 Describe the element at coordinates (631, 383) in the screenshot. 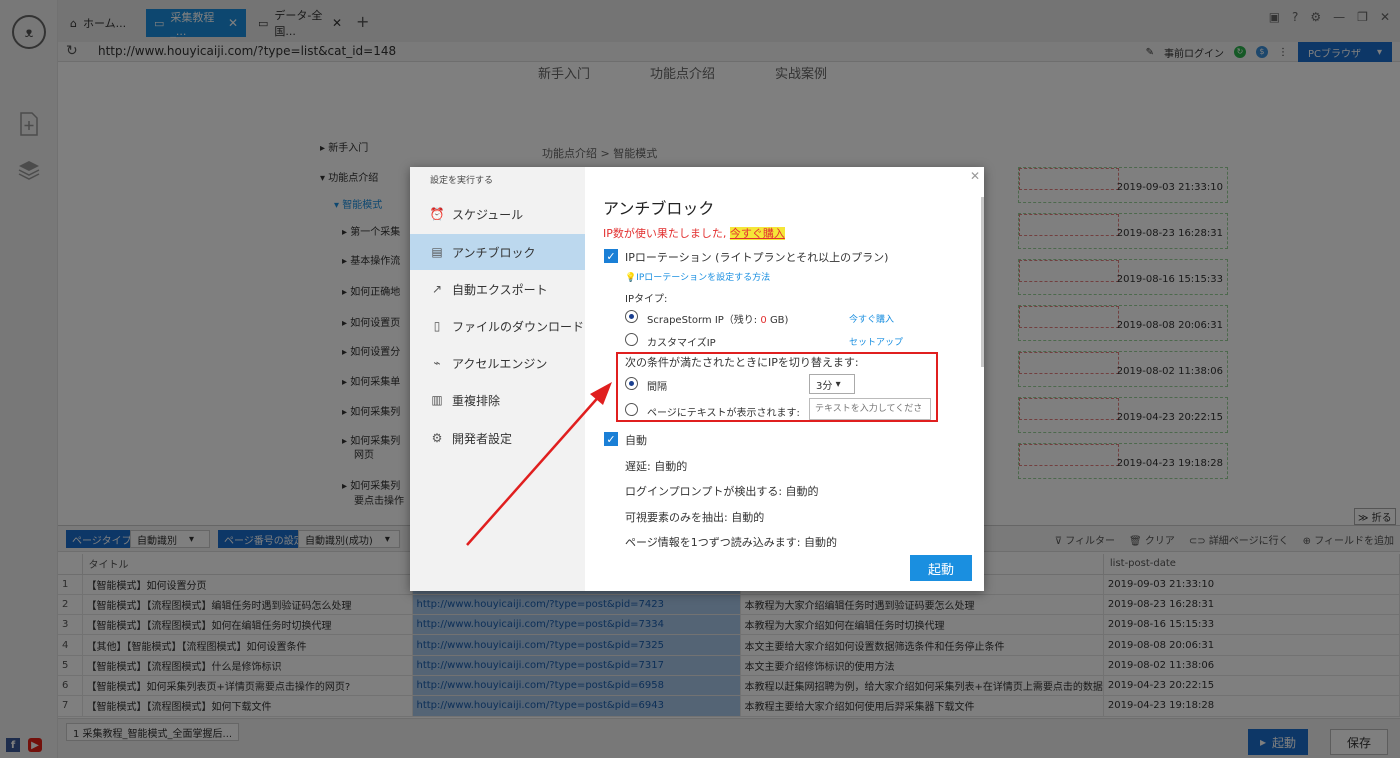

I see `interval-radio` at that location.